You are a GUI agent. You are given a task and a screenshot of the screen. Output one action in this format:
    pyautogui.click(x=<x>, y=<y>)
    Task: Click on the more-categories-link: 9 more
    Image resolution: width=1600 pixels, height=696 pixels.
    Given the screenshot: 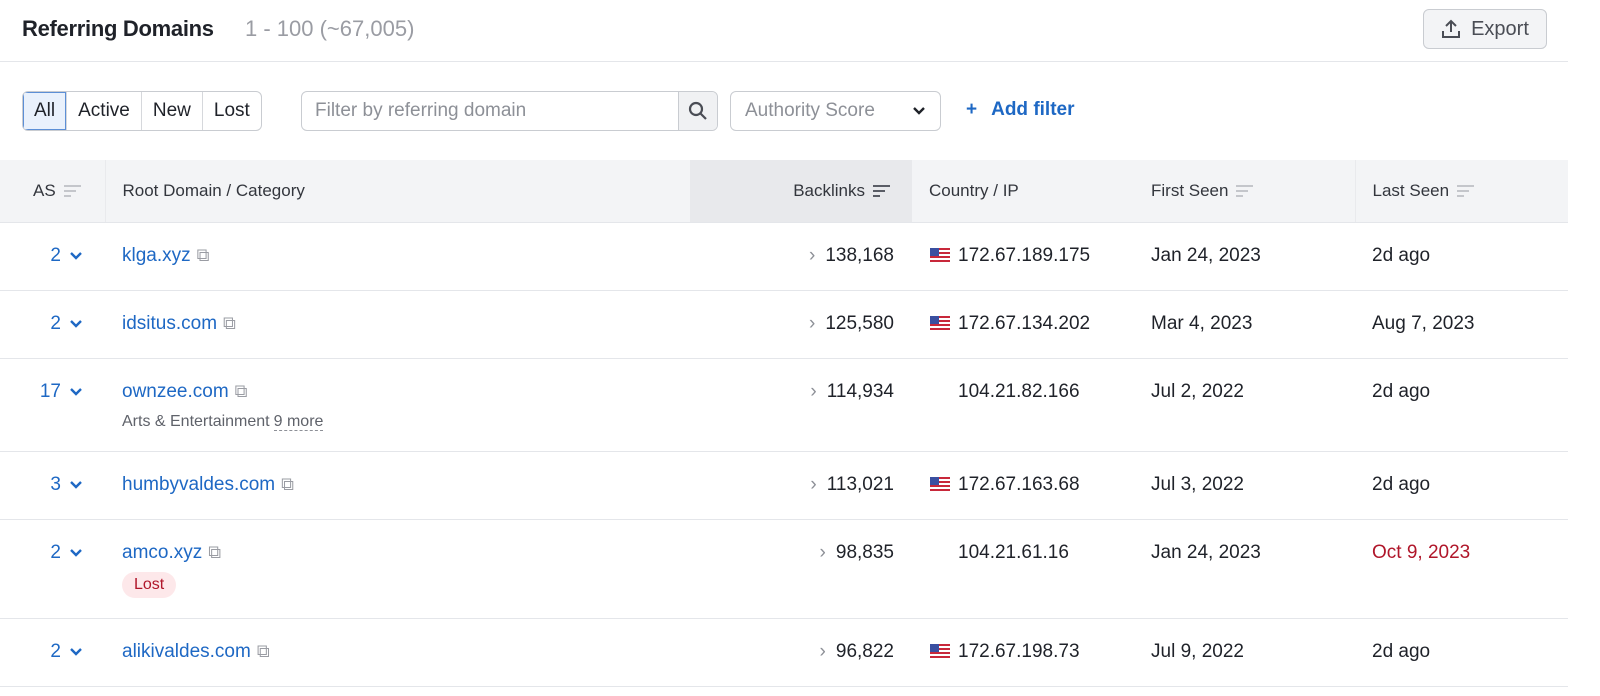 What is the action you would take?
    pyautogui.click(x=298, y=421)
    